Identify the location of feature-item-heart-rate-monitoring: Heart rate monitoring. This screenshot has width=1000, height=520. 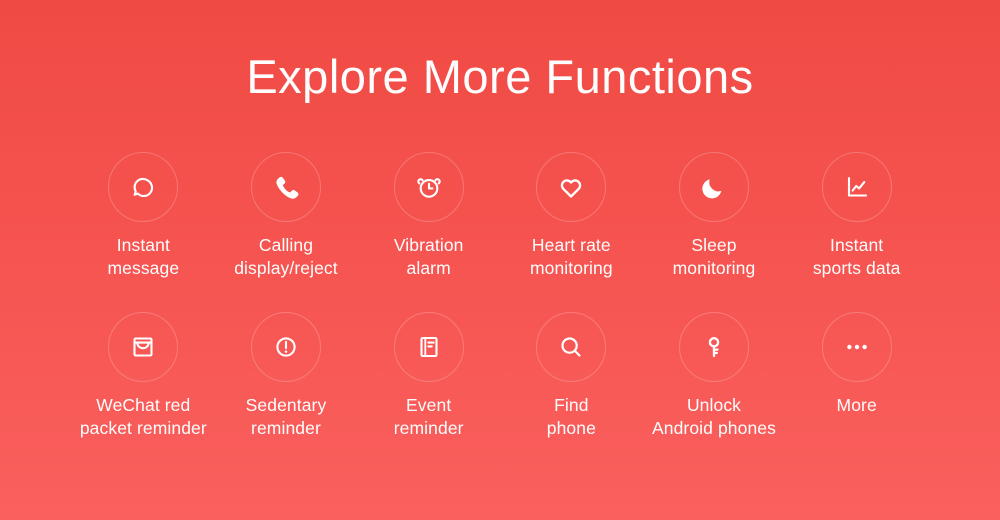
(571, 216).